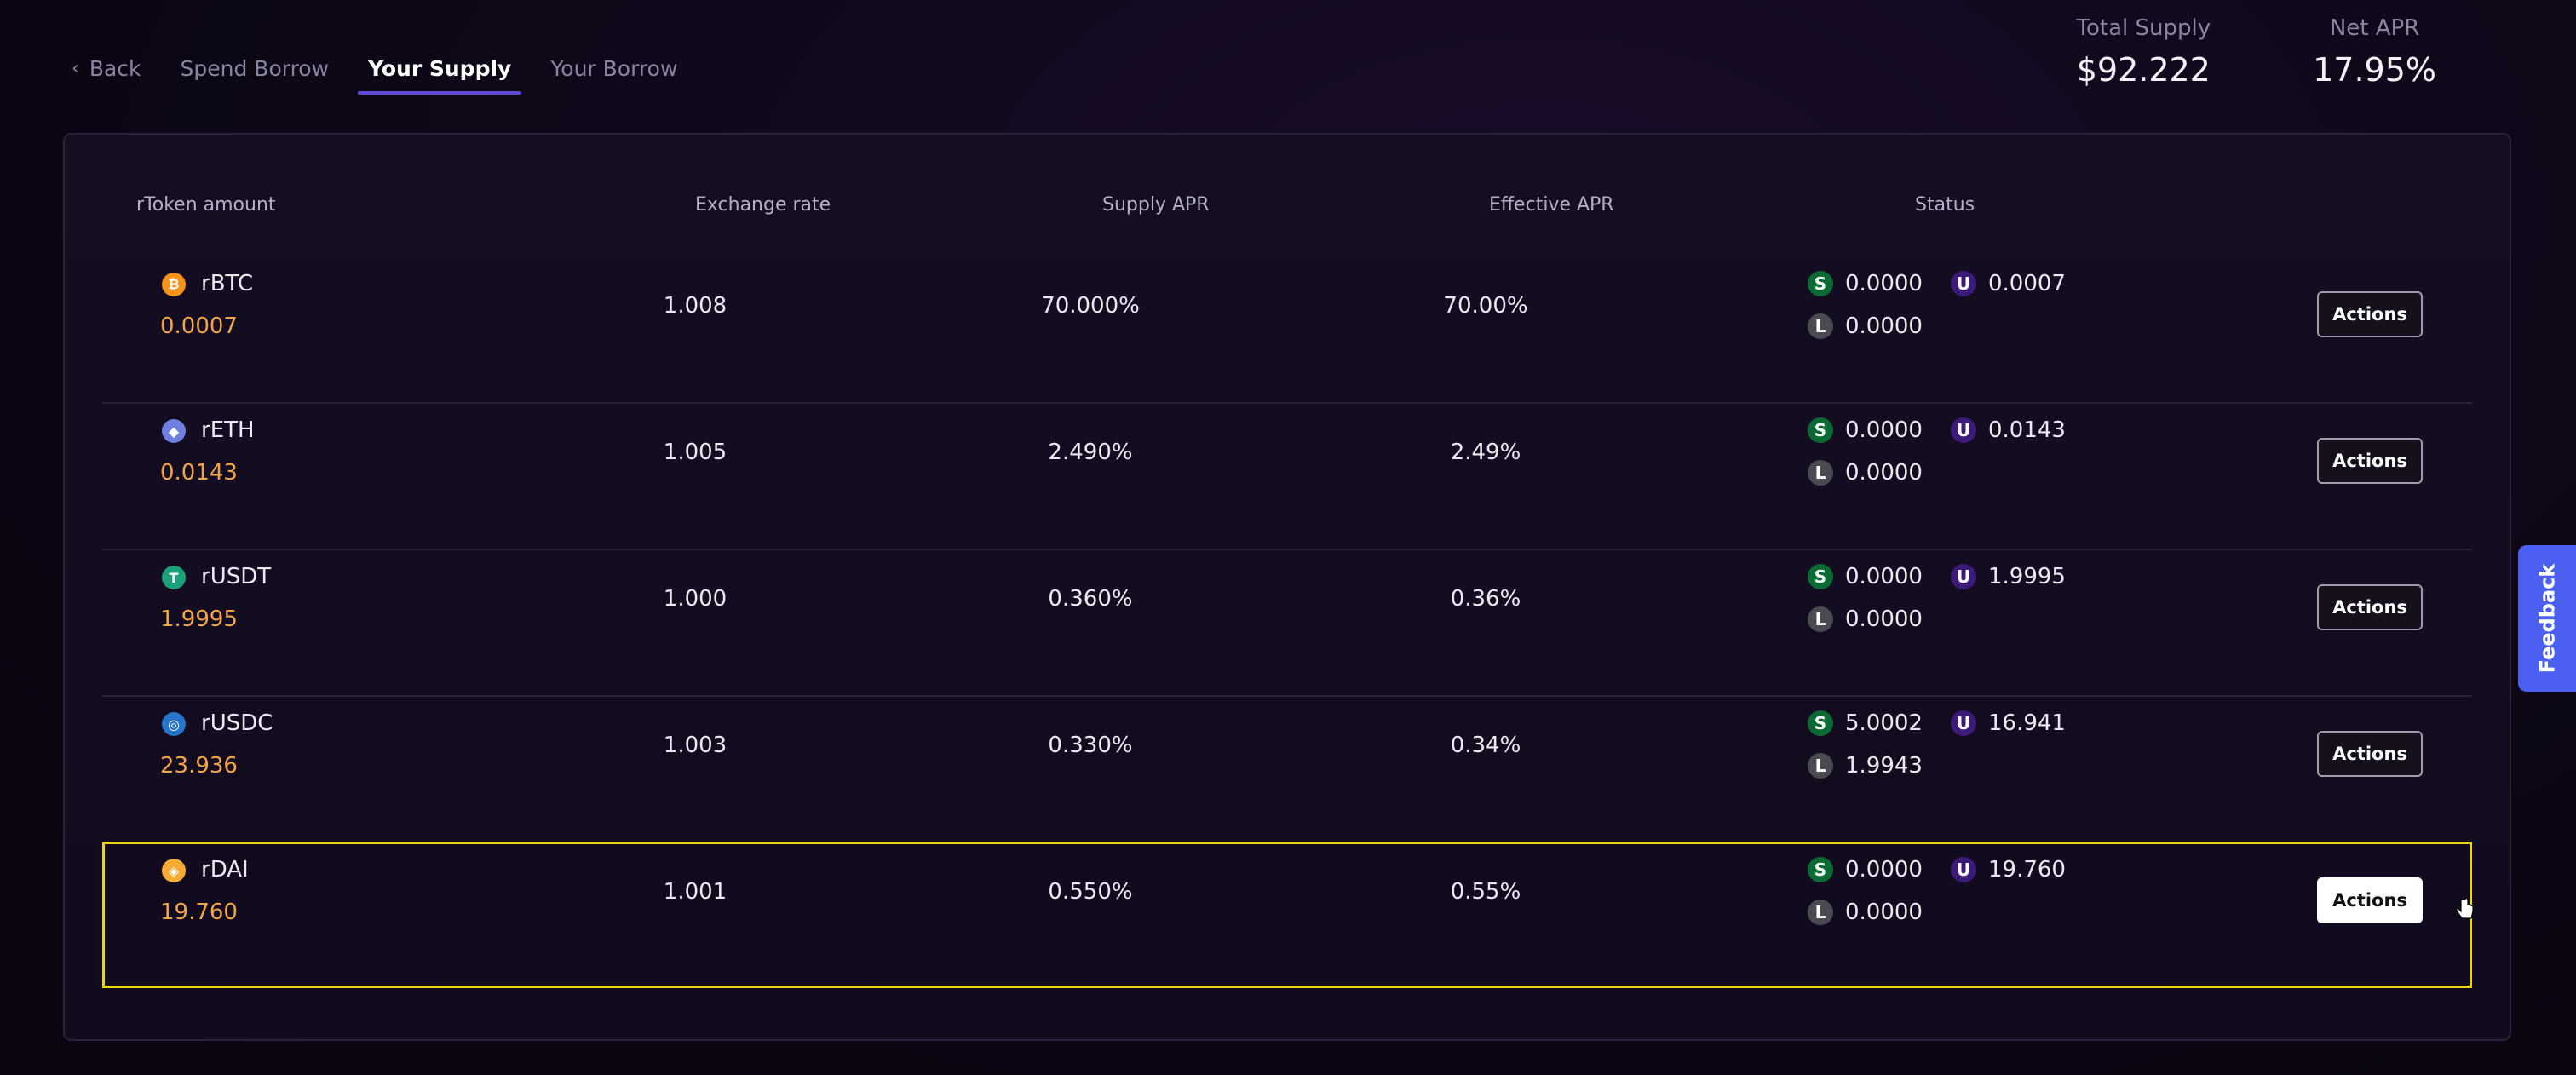 The height and width of the screenshot is (1075, 2576). I want to click on exchange-rate: 1.008, so click(695, 306).